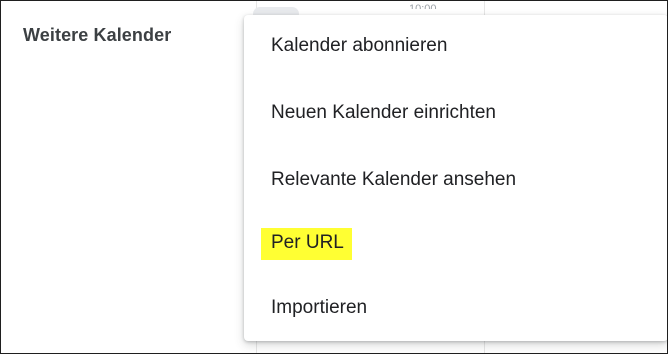  What do you see at coordinates (306, 244) in the screenshot?
I see `menu-item-label-highlighted: Per URL` at bounding box center [306, 244].